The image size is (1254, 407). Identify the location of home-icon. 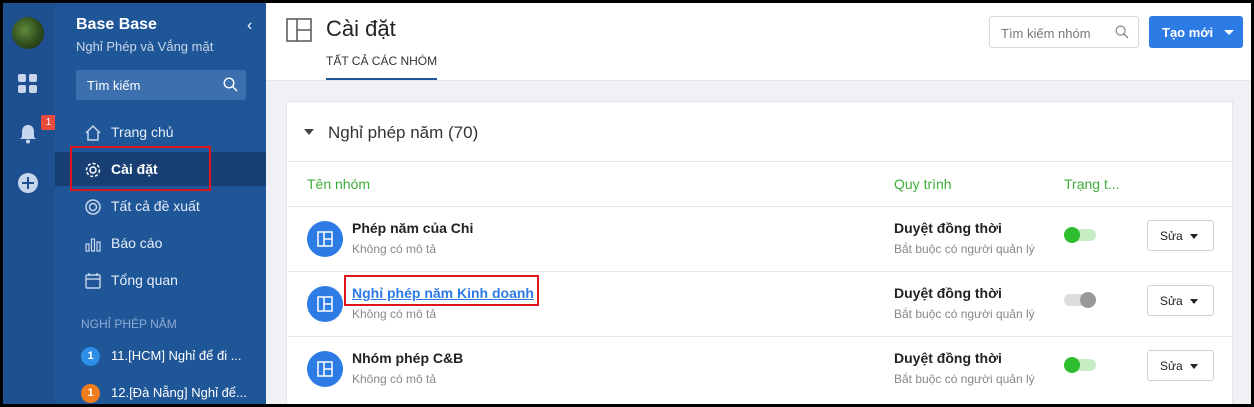
(93, 132).